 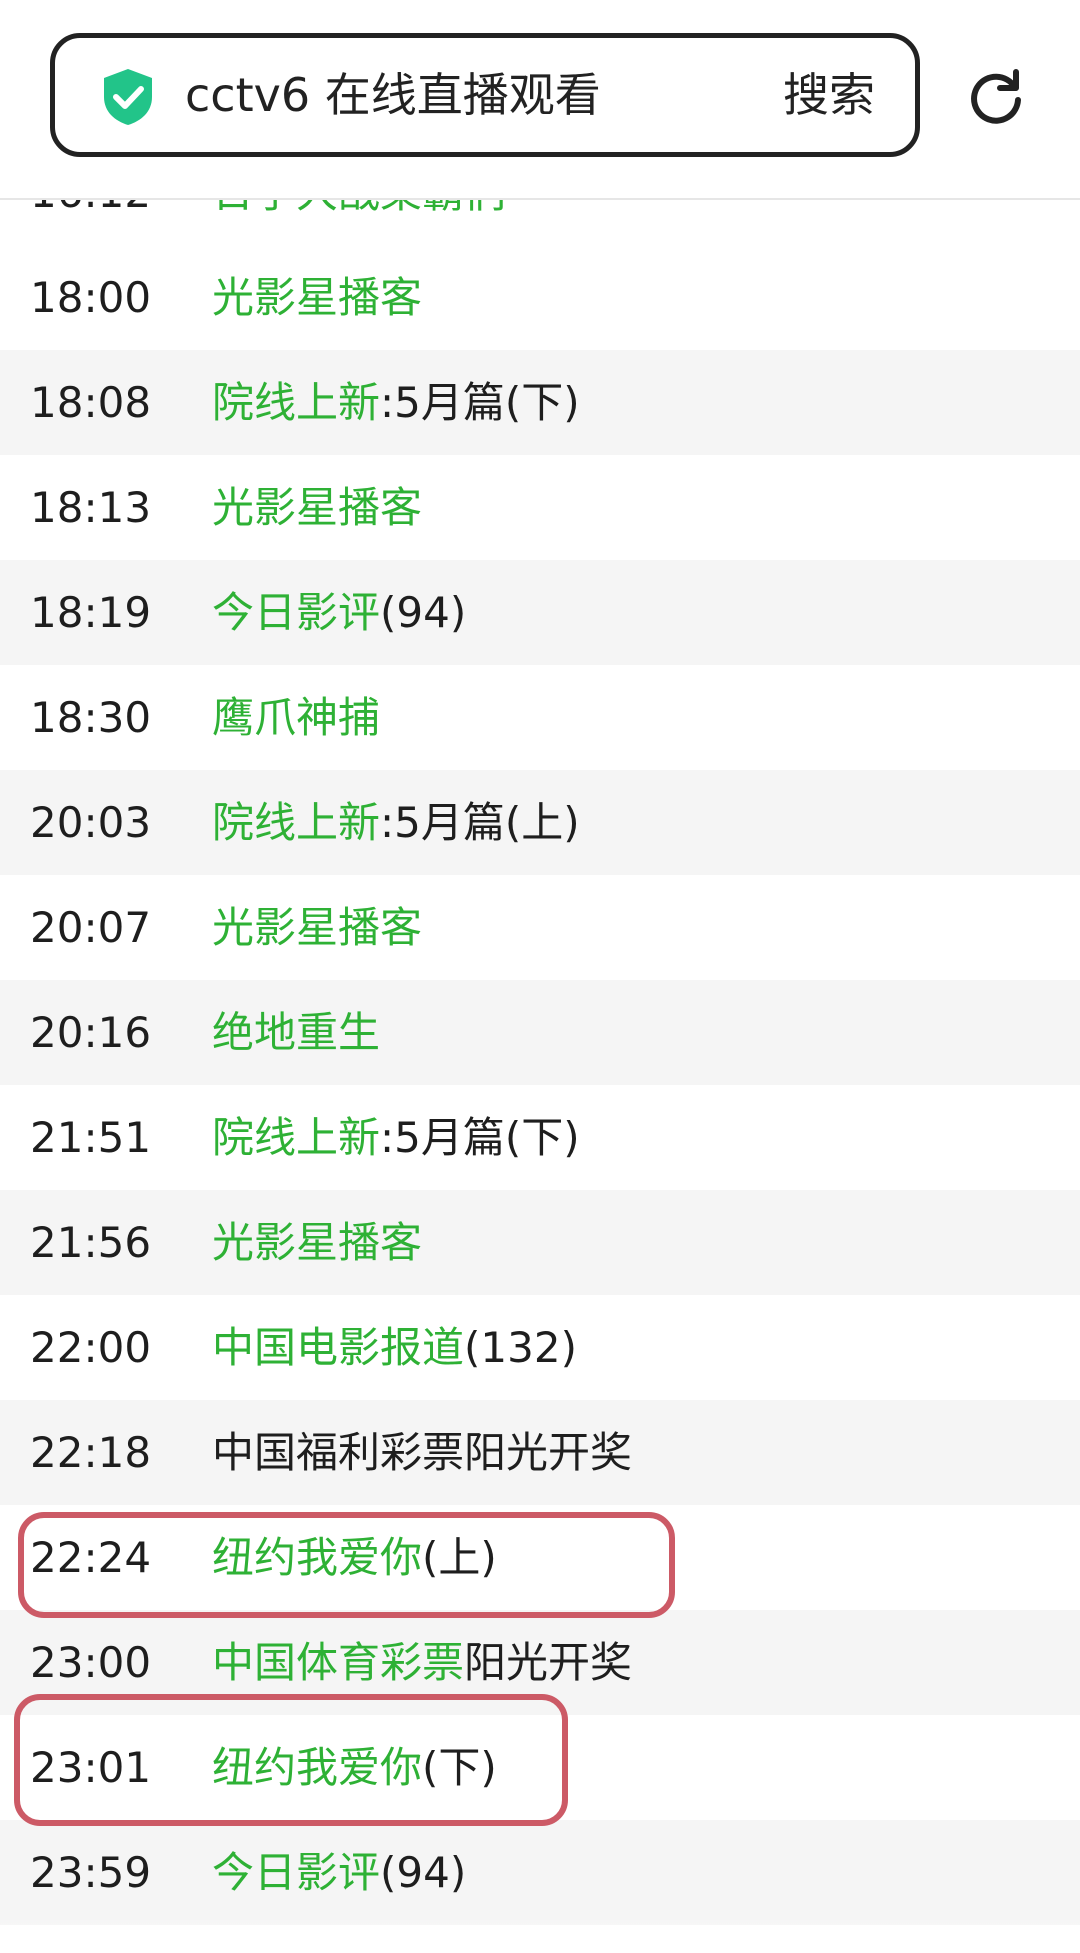 I want to click on program-time: 18:13, so click(x=91, y=507).